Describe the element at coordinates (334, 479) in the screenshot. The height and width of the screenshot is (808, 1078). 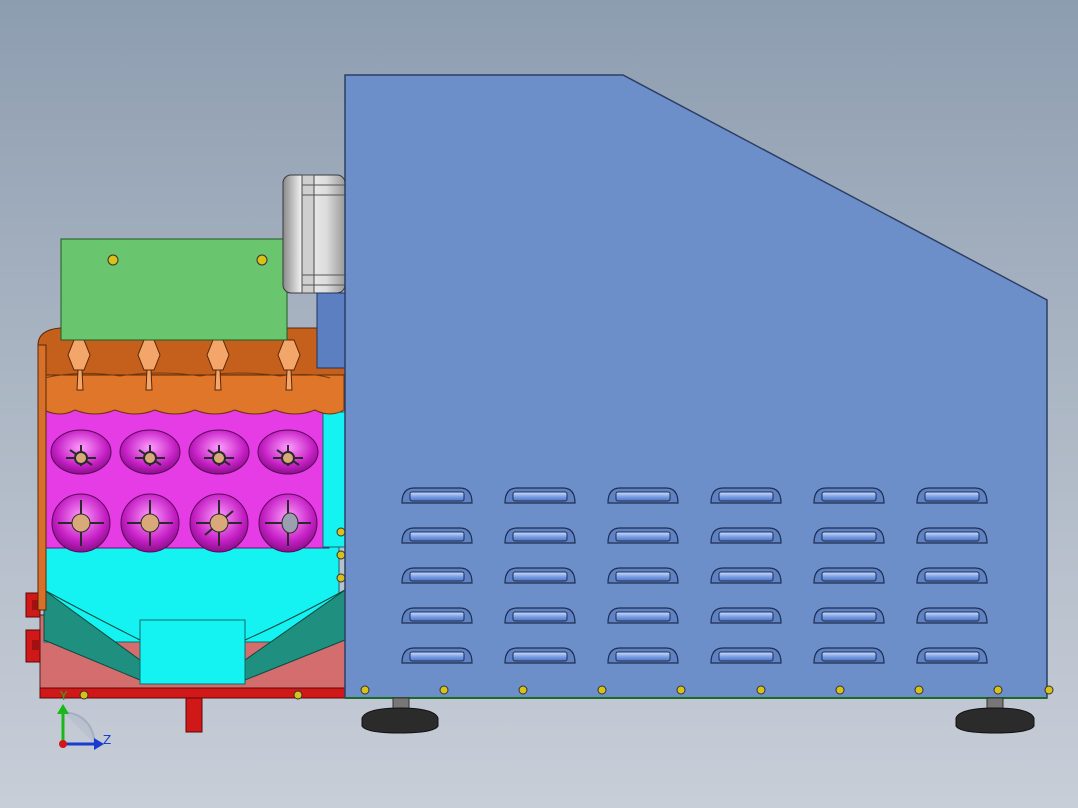
I see `cyan-side-panel` at that location.